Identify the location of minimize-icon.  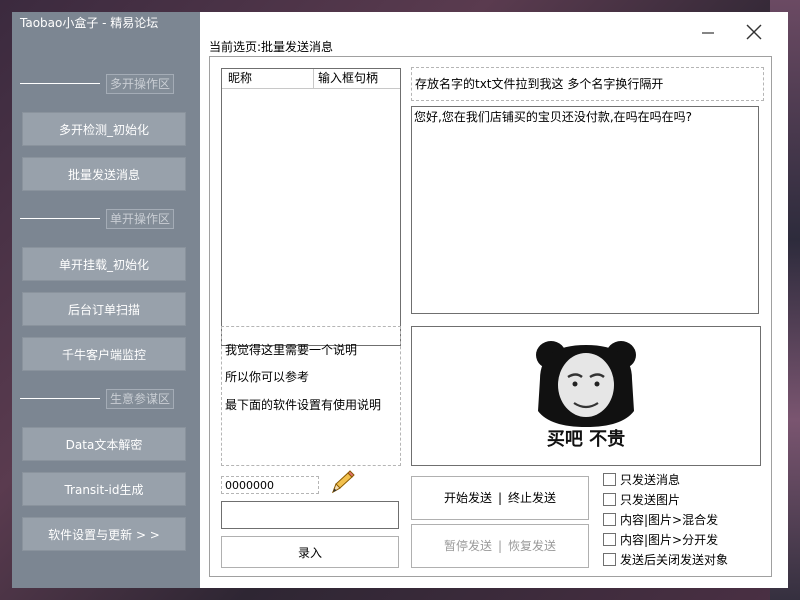
(708, 33).